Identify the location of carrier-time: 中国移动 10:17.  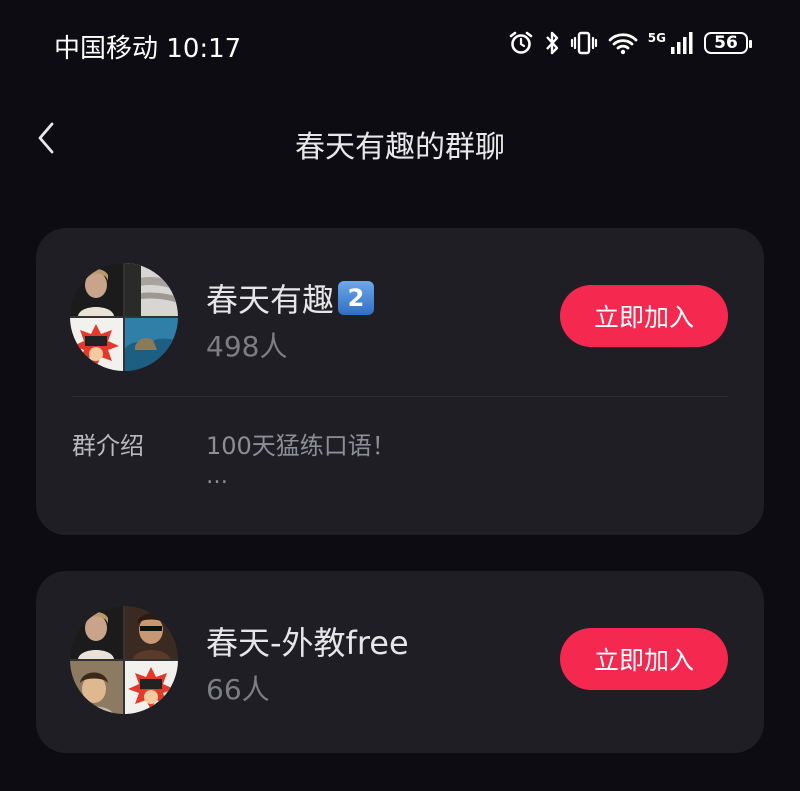
(147, 46).